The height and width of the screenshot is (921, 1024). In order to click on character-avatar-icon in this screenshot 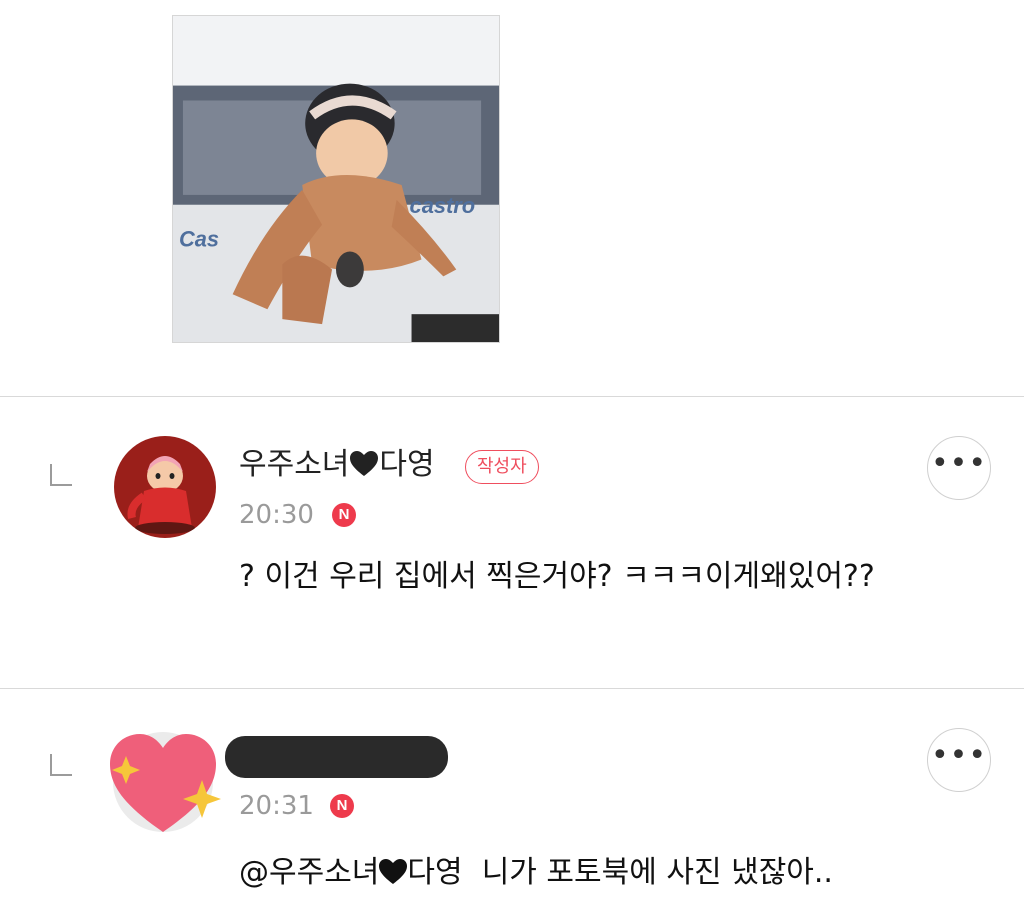, I will do `click(165, 487)`.